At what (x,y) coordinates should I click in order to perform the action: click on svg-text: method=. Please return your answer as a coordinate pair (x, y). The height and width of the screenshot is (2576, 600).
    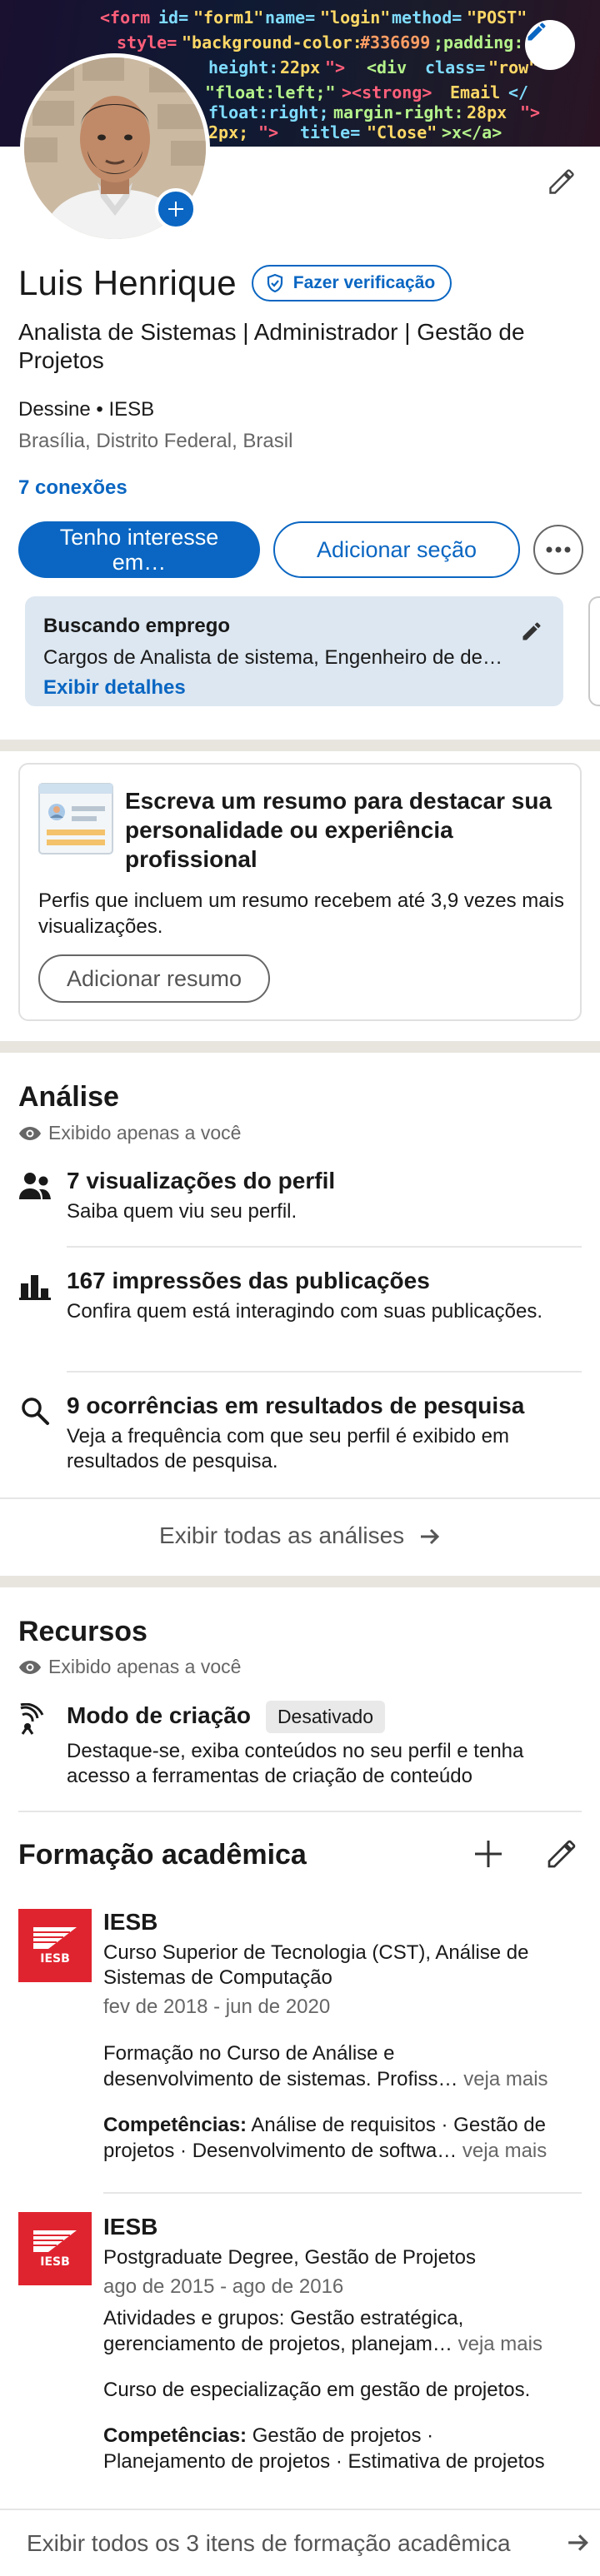
    Looking at the image, I should click on (427, 17).